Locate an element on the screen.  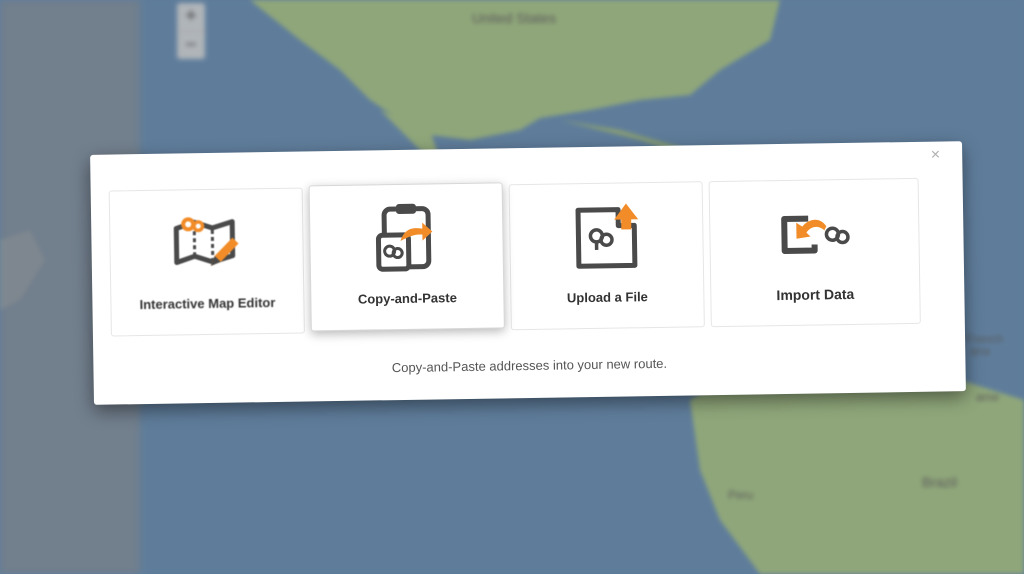
option-copy-and-paste: Copy-and-Paste is located at coordinates (406, 257).